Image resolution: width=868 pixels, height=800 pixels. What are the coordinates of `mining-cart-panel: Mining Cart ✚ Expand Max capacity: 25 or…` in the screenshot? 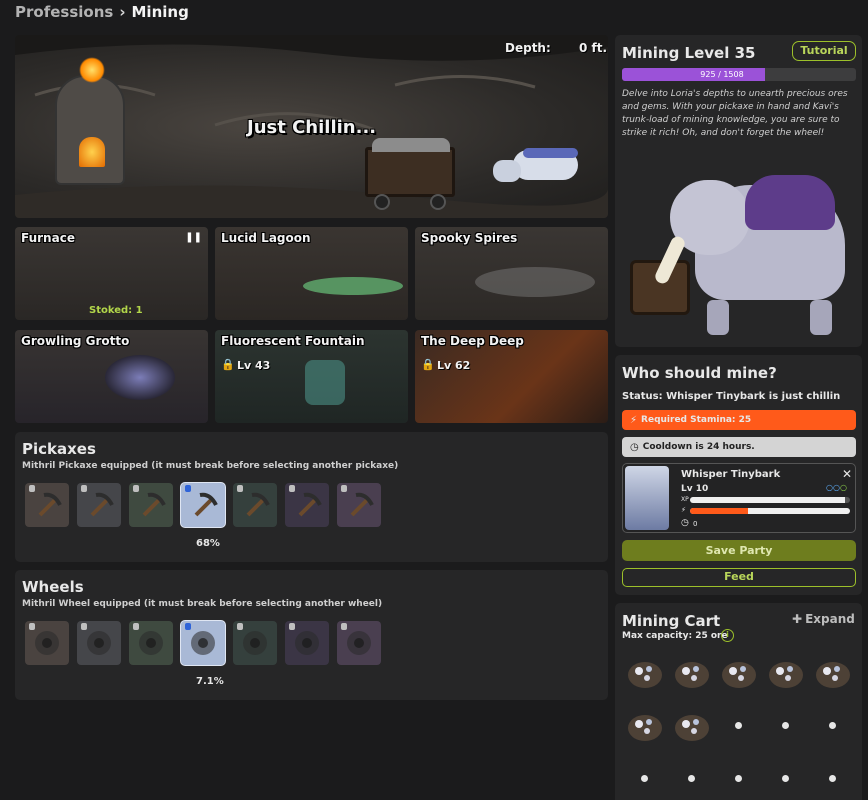 It's located at (738, 701).